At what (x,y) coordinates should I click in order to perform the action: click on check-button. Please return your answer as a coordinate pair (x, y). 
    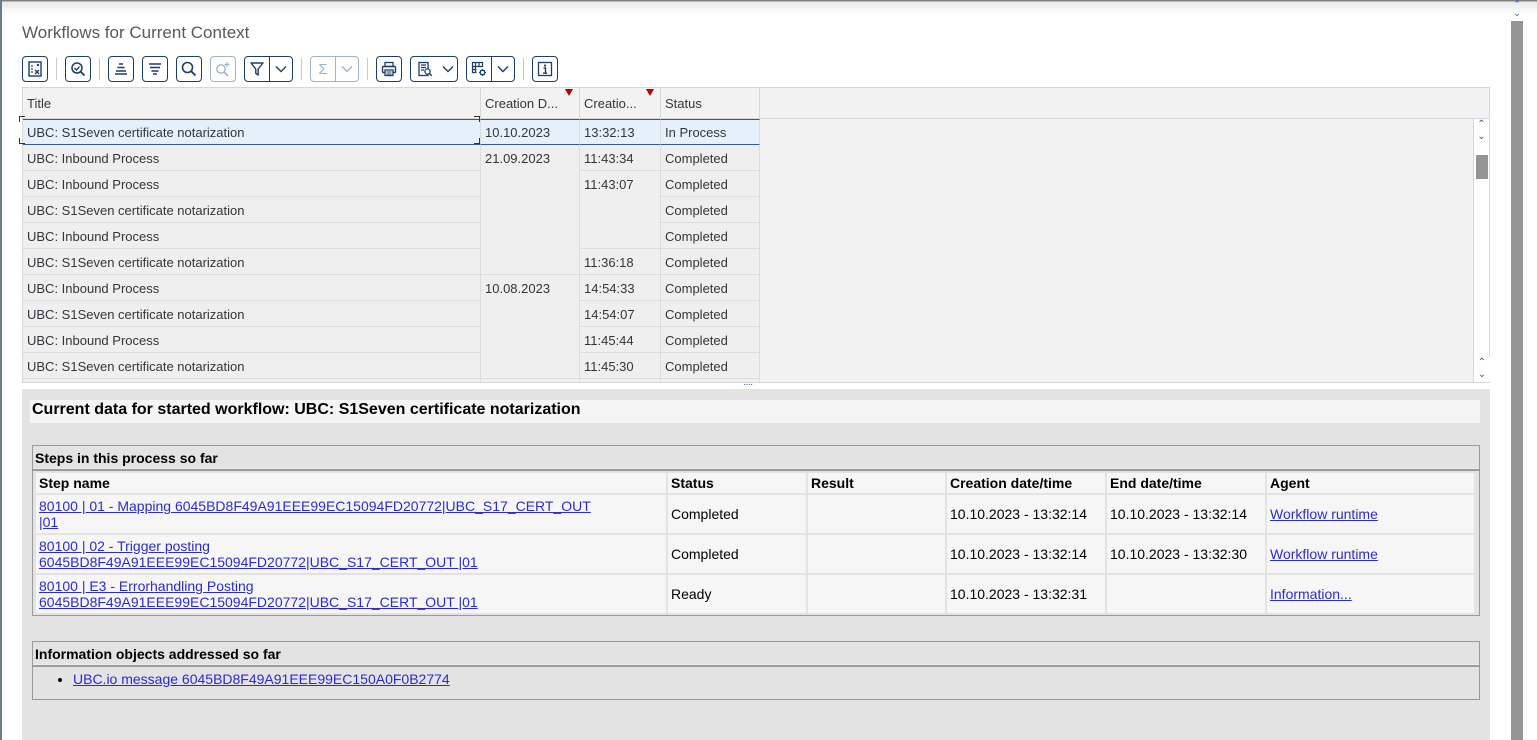
    Looking at the image, I should click on (78, 69).